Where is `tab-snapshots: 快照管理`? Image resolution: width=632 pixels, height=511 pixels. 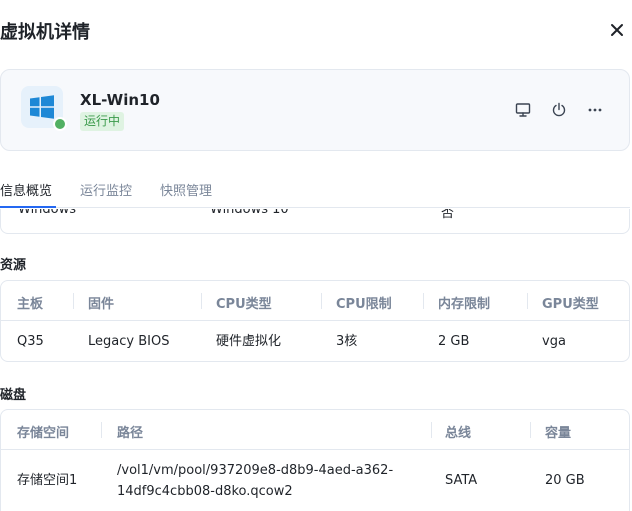
tab-snapshots: 快照管理 is located at coordinates (186, 189).